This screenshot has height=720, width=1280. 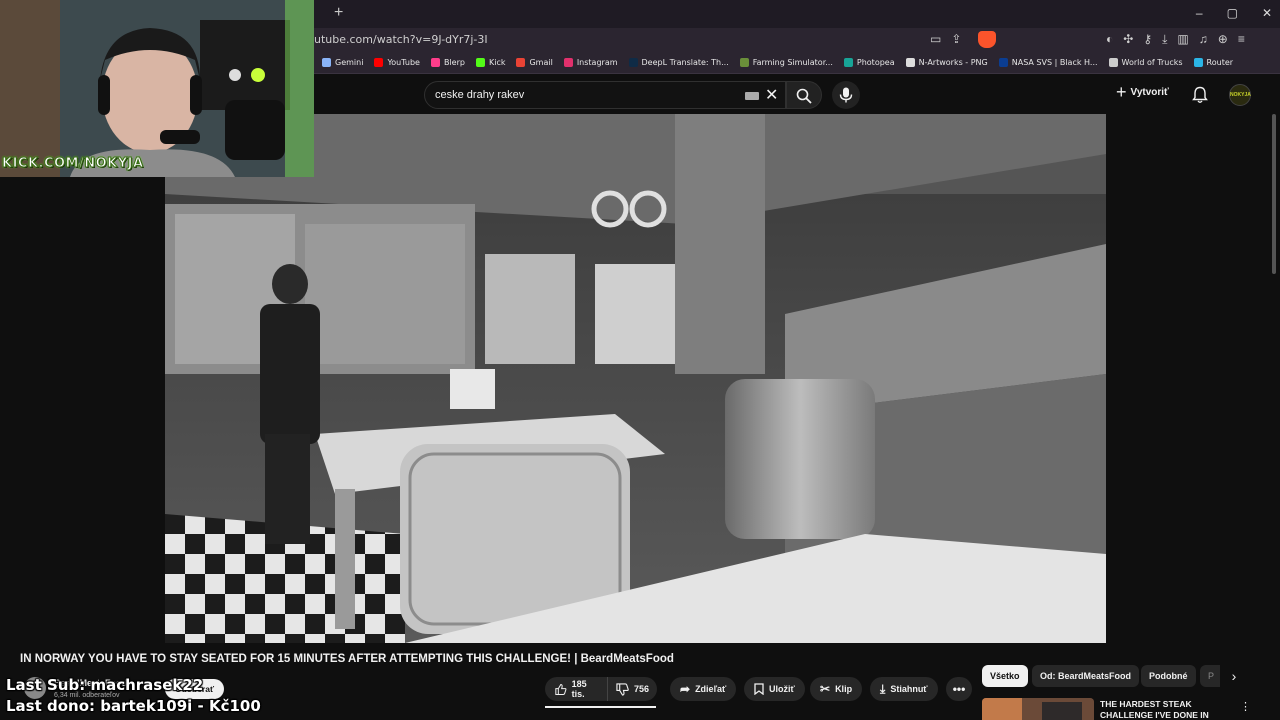 I want to click on stream-last-sub-overlay: Last Sub: machrasek22, so click(x=105, y=685).